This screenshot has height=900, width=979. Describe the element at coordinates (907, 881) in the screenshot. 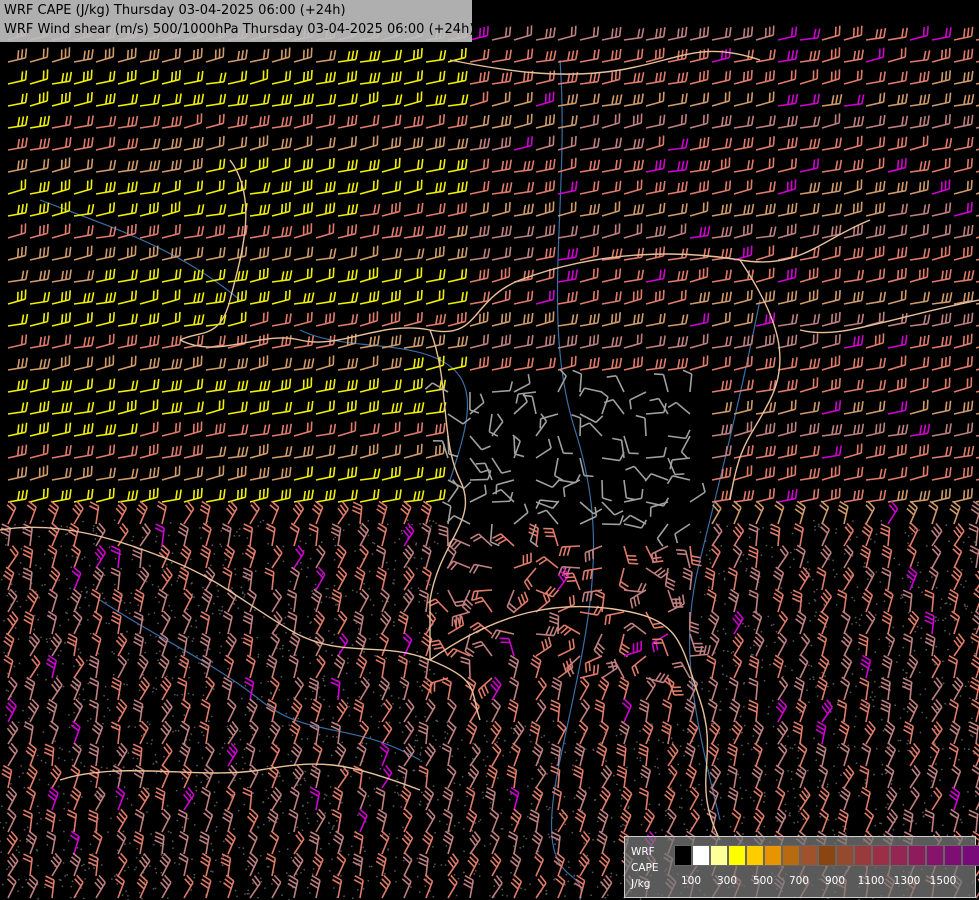

I see `legend-tick: 1300` at that location.